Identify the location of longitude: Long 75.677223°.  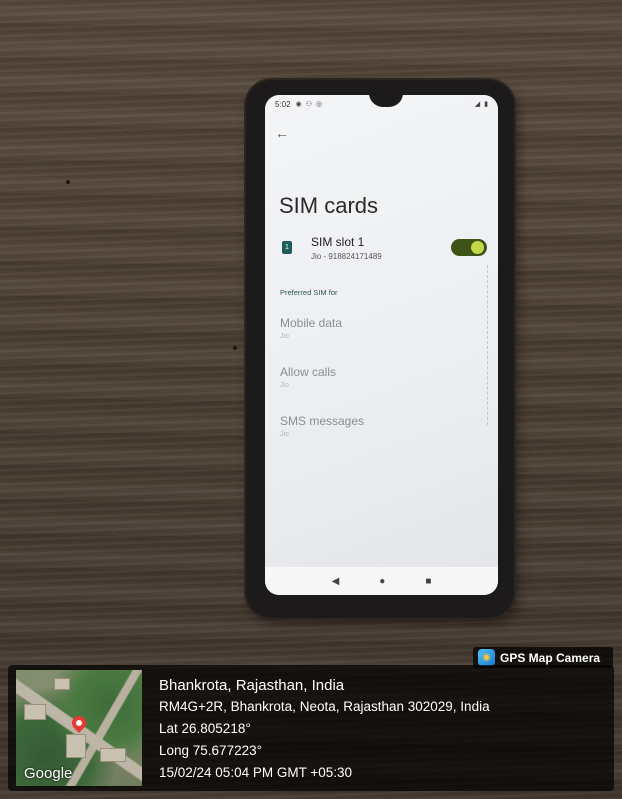
(210, 750).